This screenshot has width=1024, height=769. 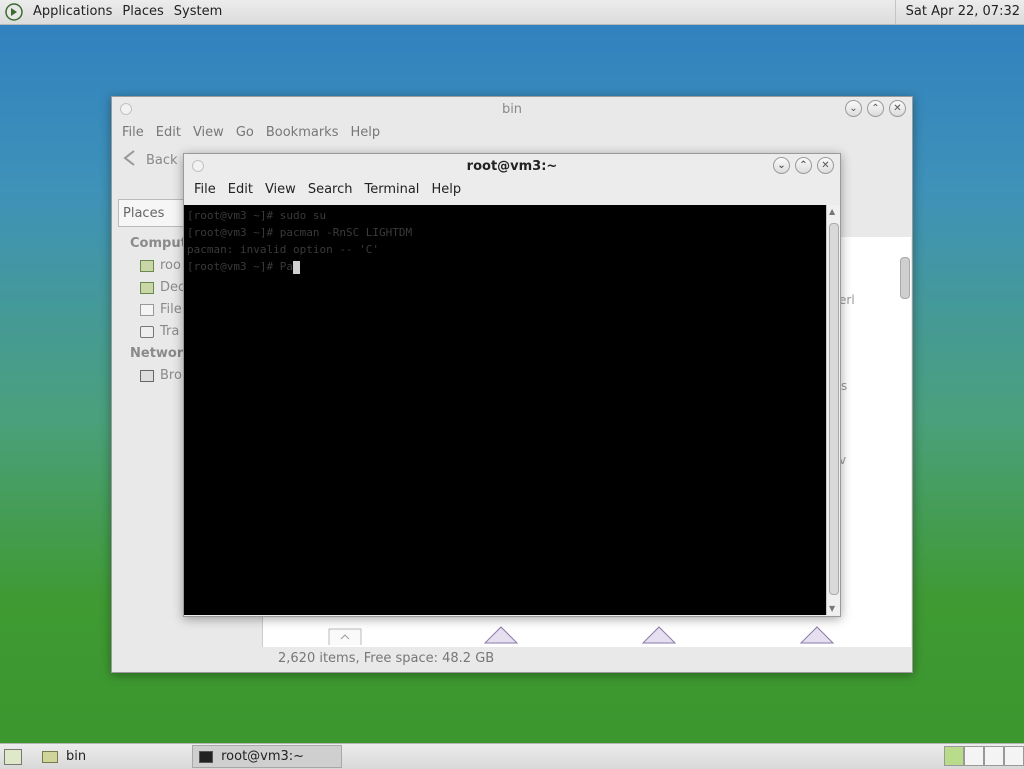 I want to click on file-manager-title: bin, so click(x=512, y=109).